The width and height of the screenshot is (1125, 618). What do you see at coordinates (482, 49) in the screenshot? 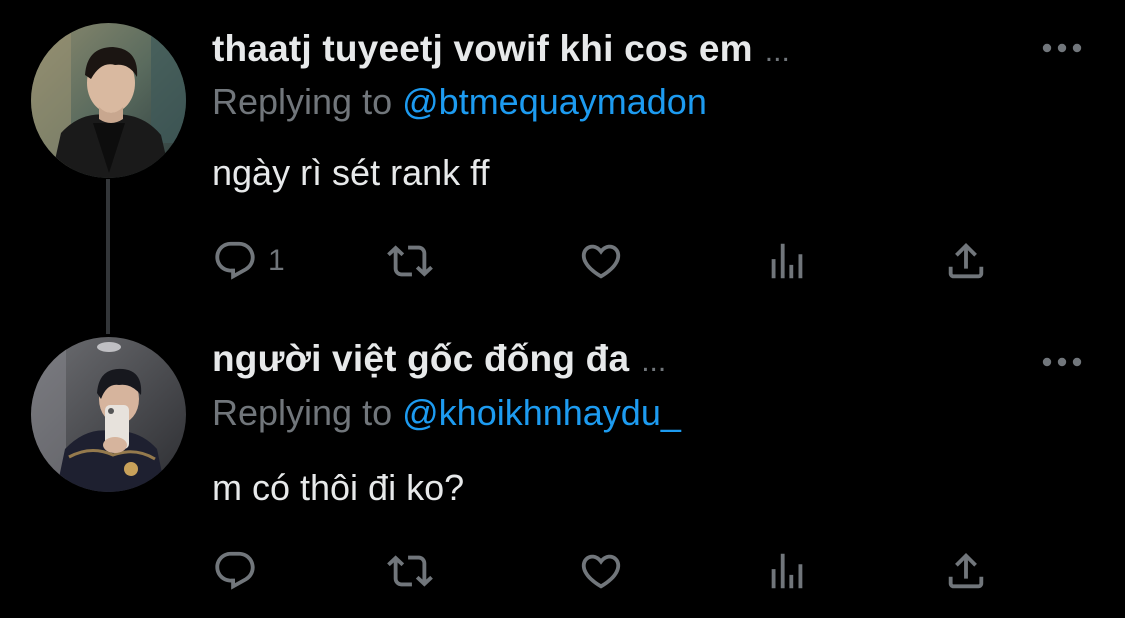
I see `author-display-name: thaatj tuyeetj vowif khi cos em` at bounding box center [482, 49].